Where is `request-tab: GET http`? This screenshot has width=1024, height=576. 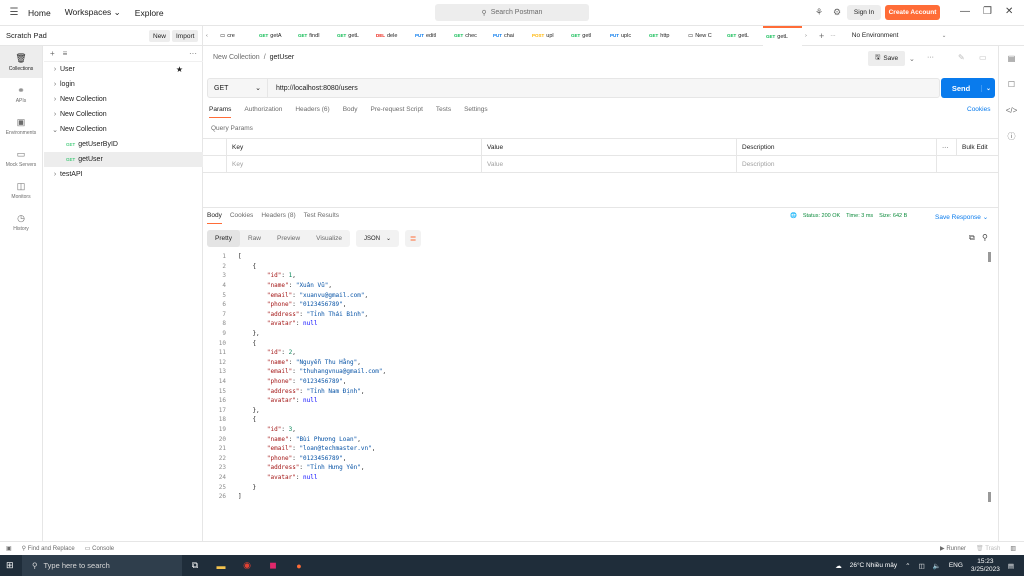
request-tab: GET http is located at coordinates (665, 36).